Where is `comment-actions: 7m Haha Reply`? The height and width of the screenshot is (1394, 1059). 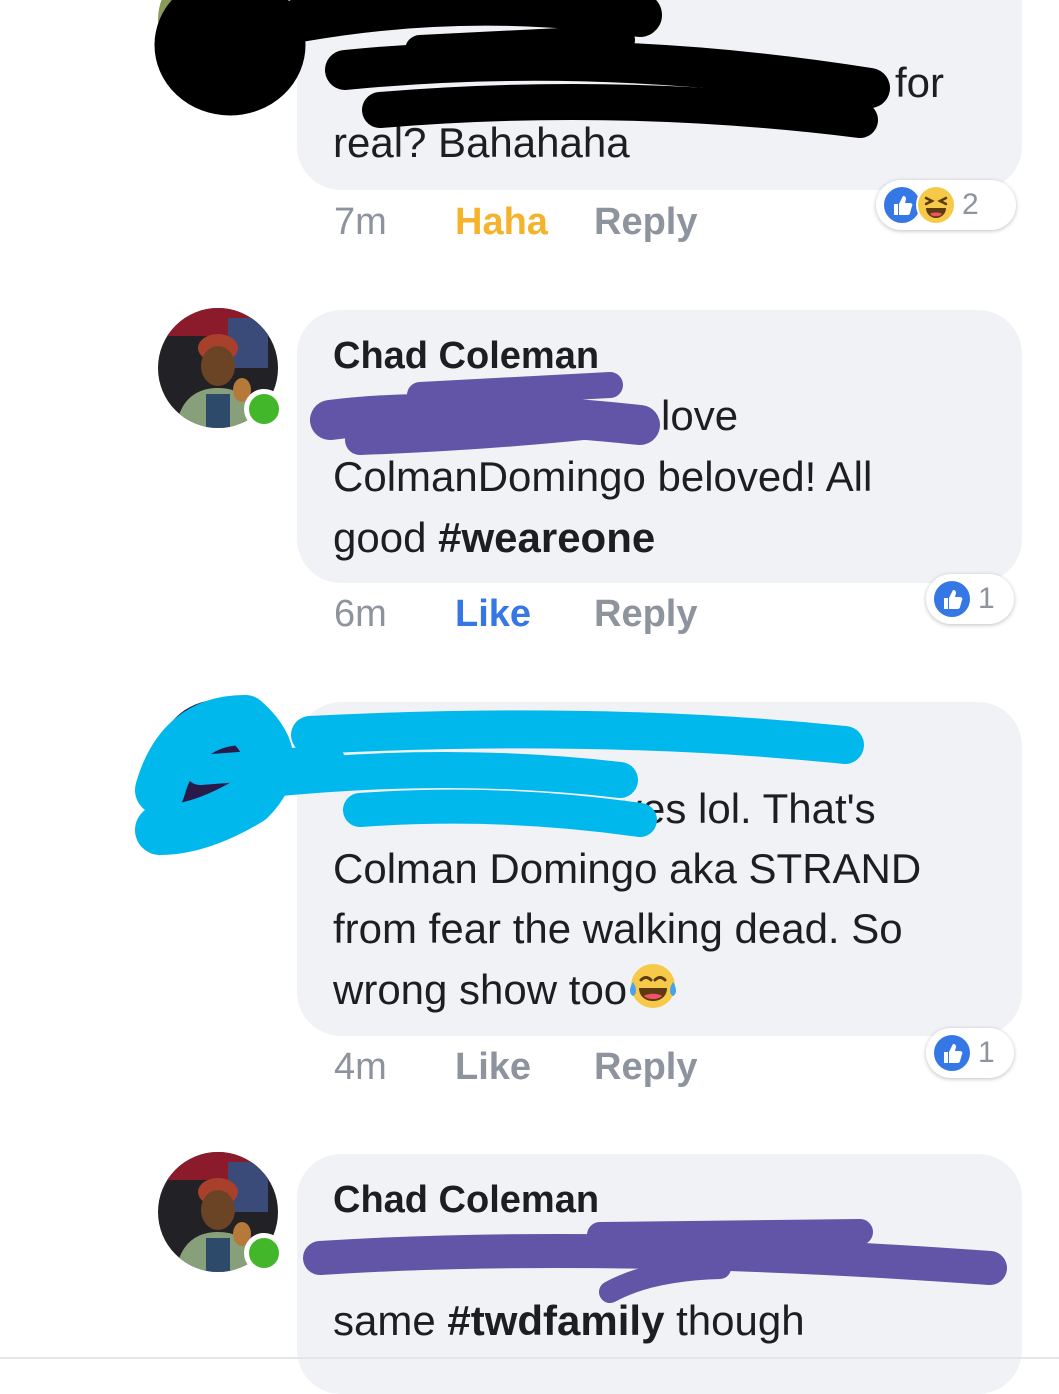 comment-actions: 7m Haha Reply is located at coordinates (515, 222).